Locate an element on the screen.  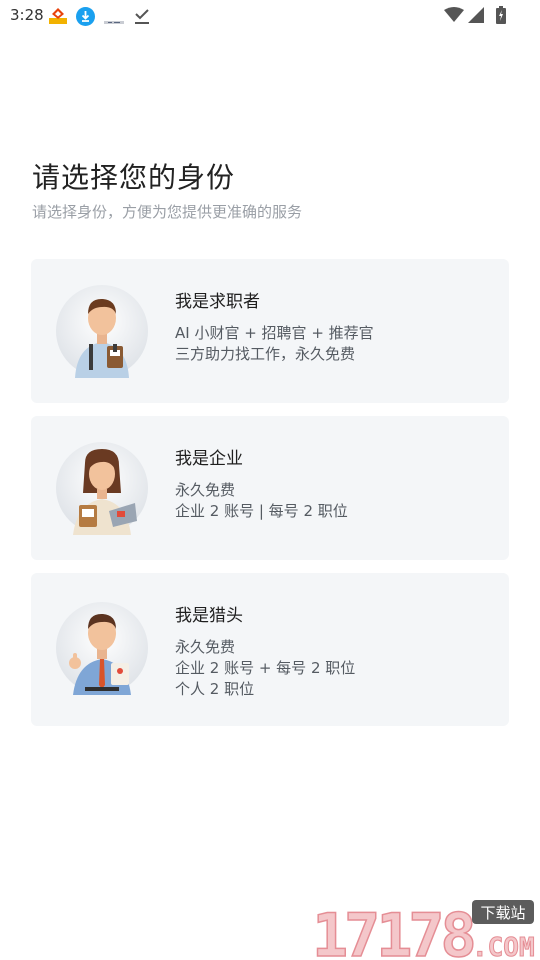
role-title: 我是企业 is located at coordinates (209, 459).